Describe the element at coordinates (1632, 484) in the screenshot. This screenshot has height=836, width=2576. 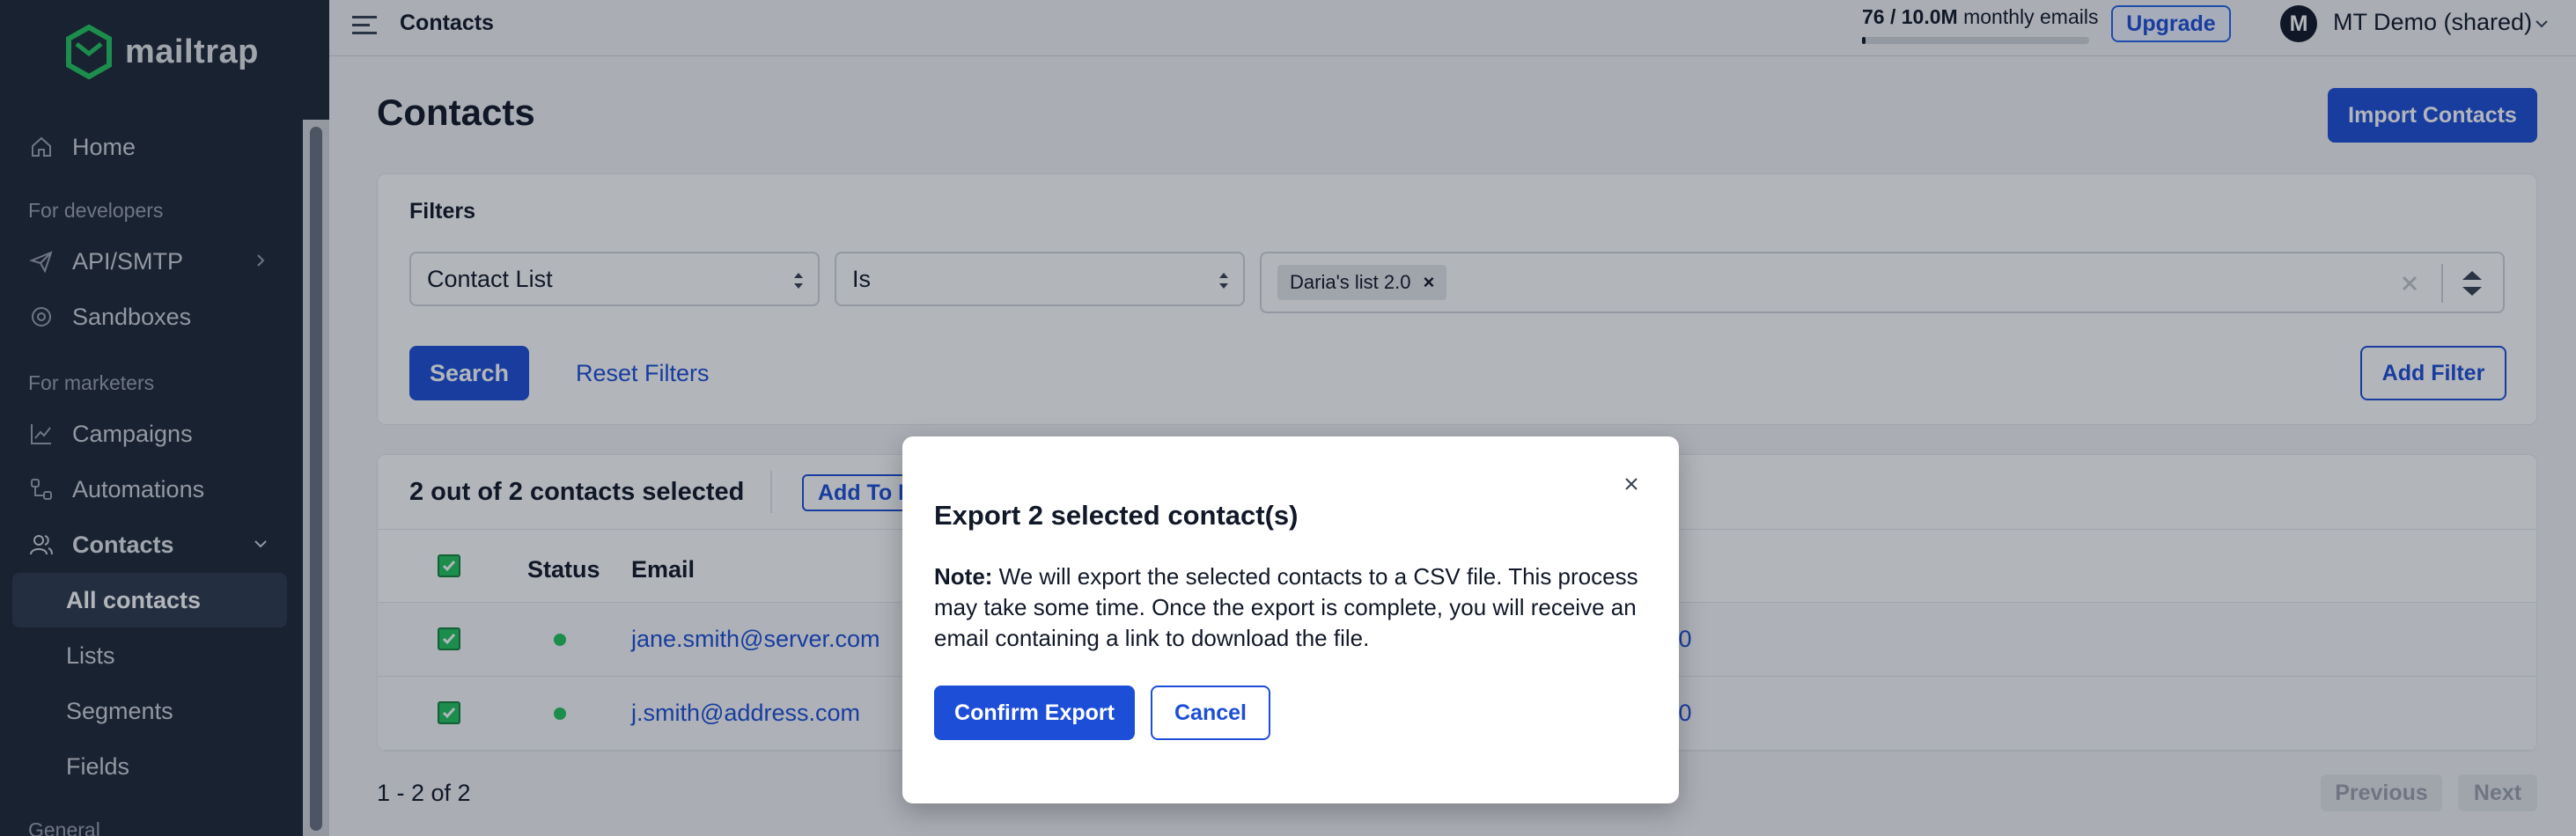
I see `close-icon` at that location.